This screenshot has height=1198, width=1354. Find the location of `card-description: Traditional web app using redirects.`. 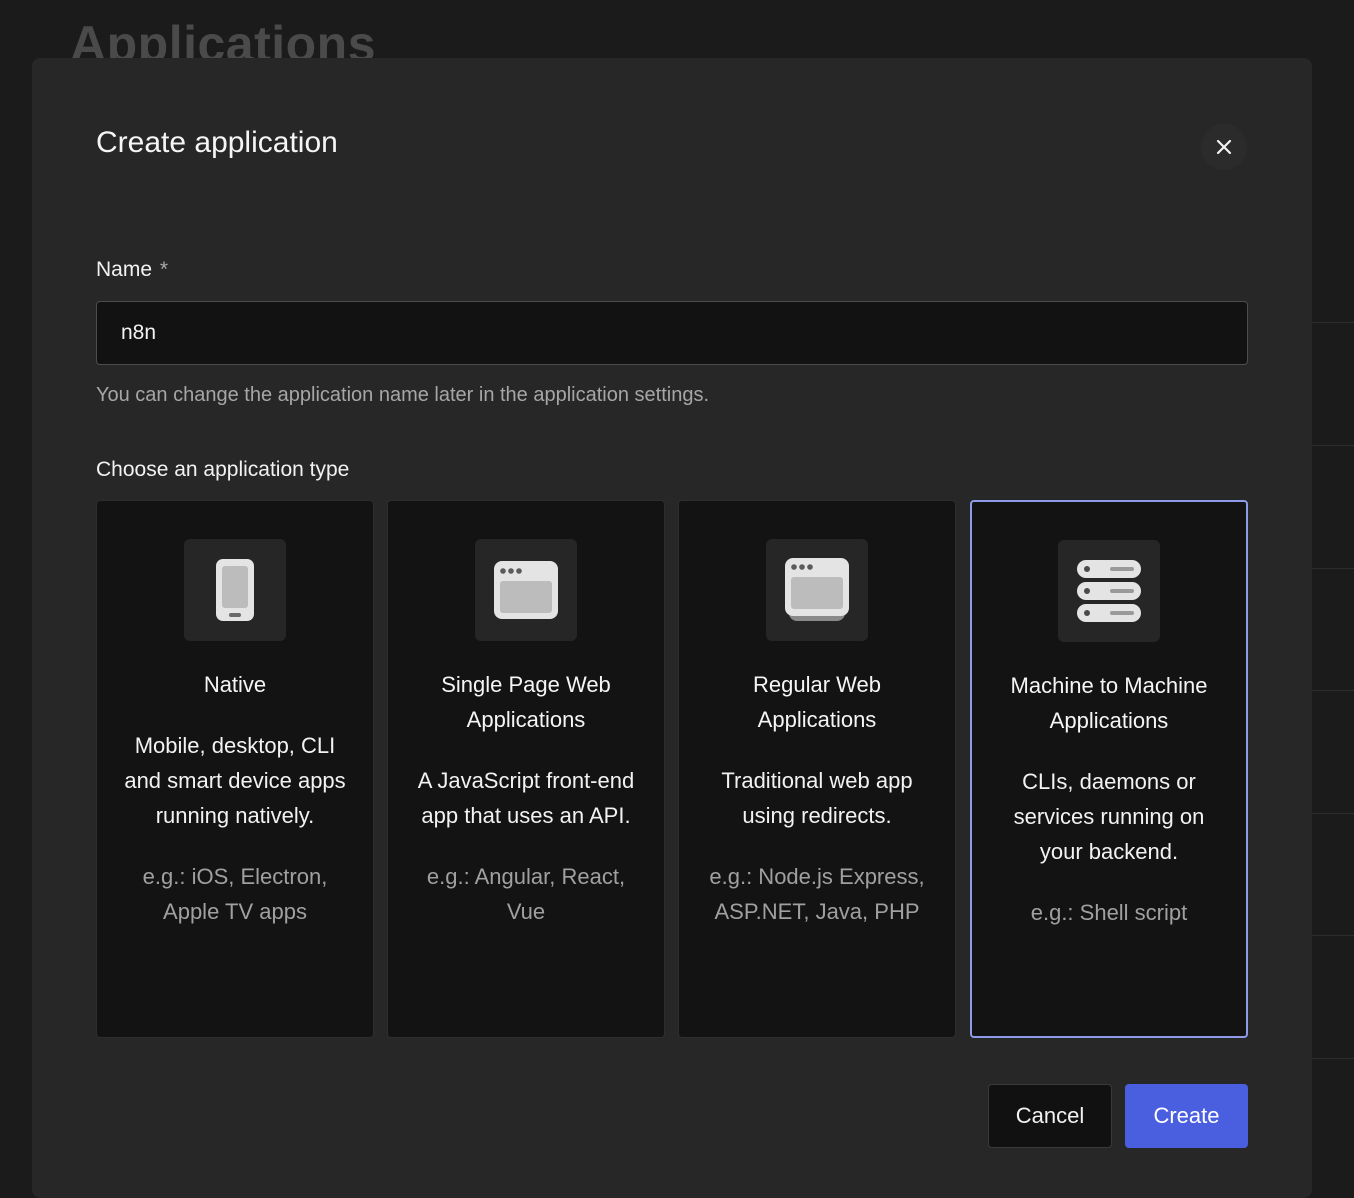

card-description: Traditional web app using redirects. is located at coordinates (817, 798).